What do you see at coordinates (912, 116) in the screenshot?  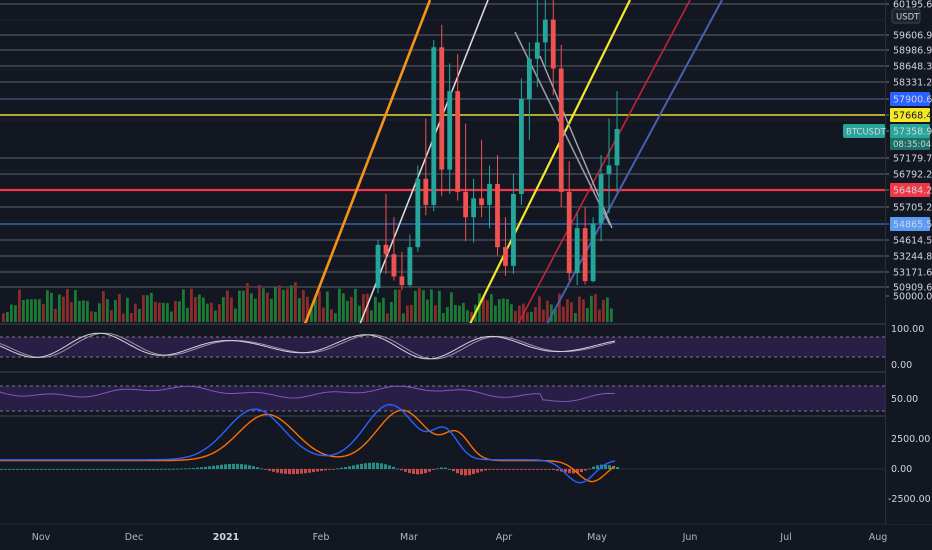 I see `price-label: 57668.44` at bounding box center [912, 116].